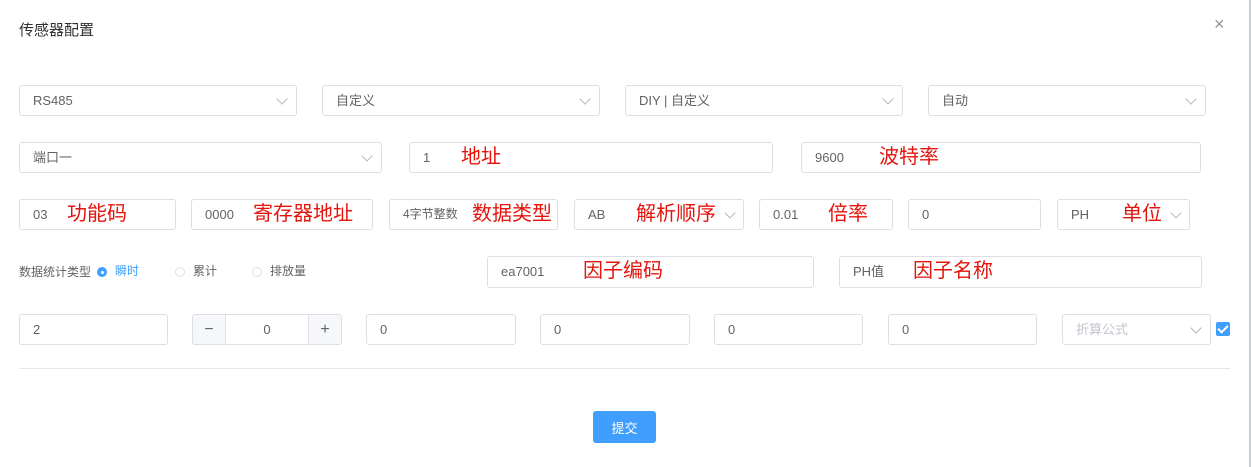 This screenshot has height=467, width=1251. Describe the element at coordinates (384, 329) in the screenshot. I see `value-input-1-value: 0` at that location.